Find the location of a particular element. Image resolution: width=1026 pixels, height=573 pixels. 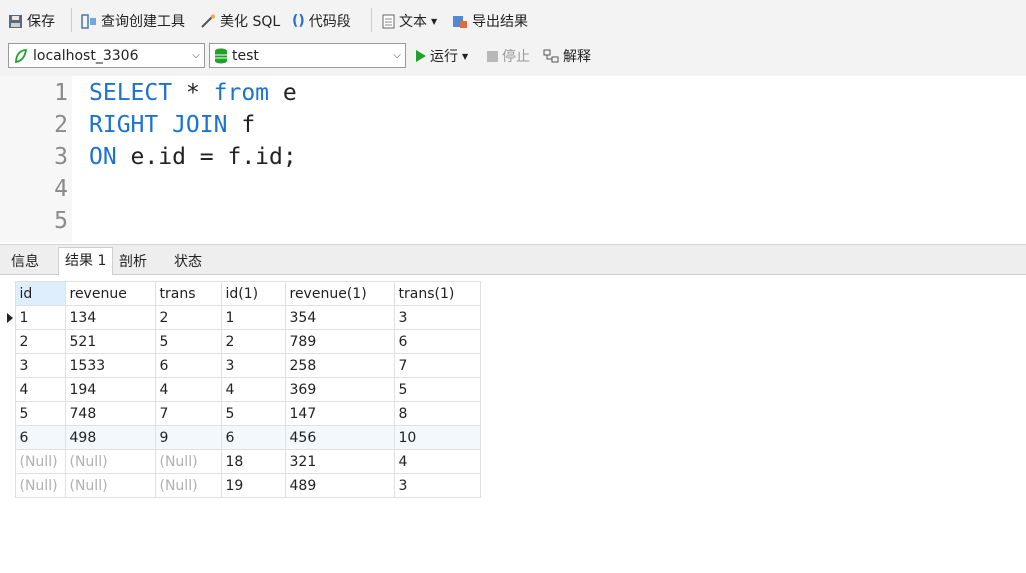

table-cell: 789 is located at coordinates (339, 341).